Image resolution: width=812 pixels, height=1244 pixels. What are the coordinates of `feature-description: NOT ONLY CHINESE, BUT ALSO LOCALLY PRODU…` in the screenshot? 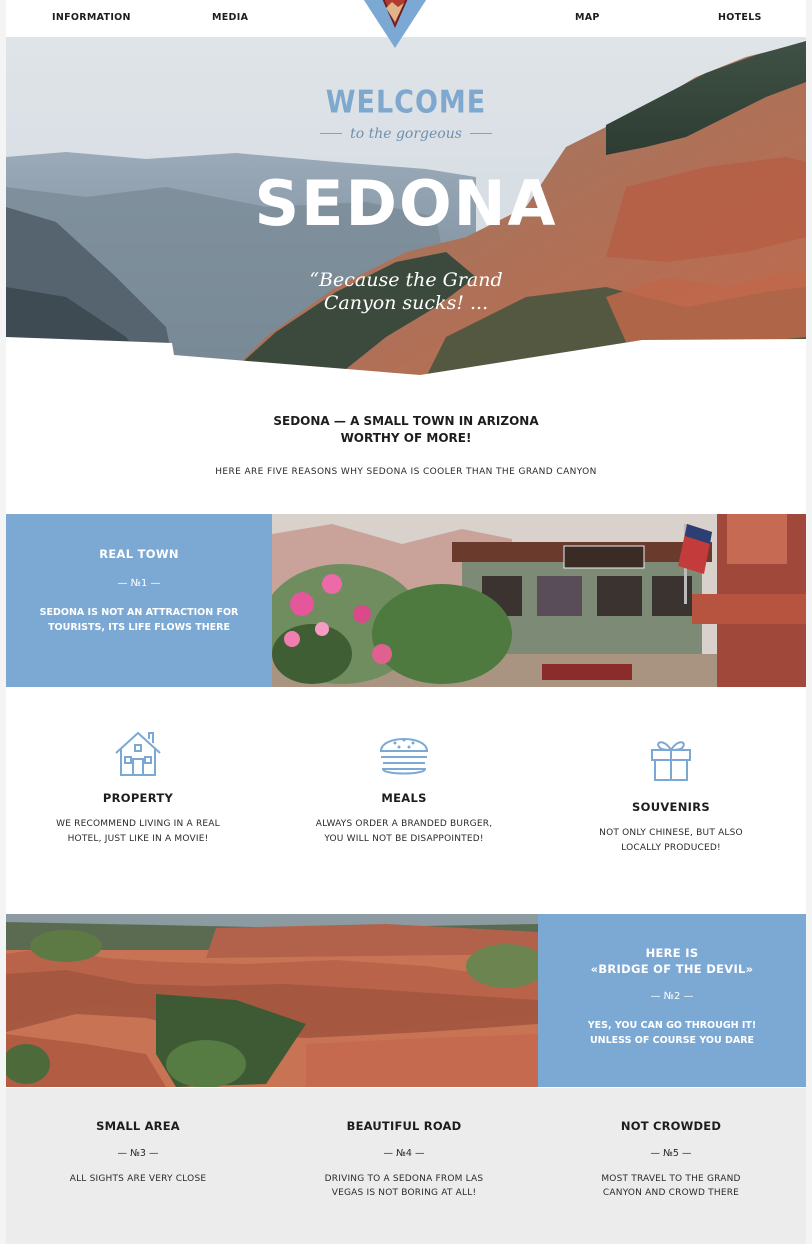 It's located at (671, 840).